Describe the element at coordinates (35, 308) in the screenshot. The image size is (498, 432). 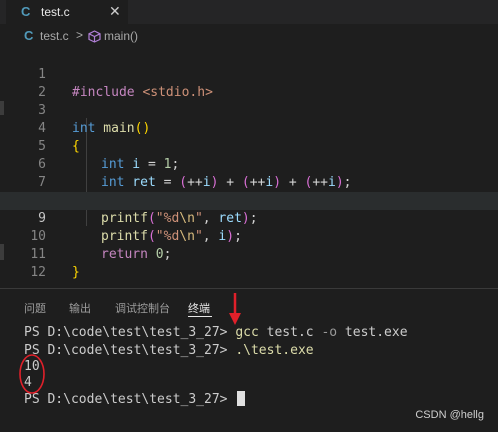
I see `tab-problems: 问题` at that location.